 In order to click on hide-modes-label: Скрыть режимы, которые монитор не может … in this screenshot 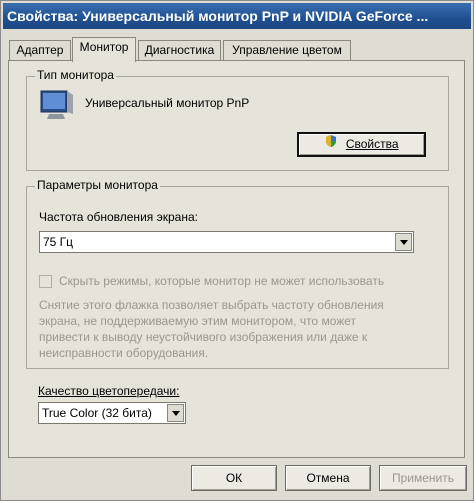, I will do `click(222, 281)`.